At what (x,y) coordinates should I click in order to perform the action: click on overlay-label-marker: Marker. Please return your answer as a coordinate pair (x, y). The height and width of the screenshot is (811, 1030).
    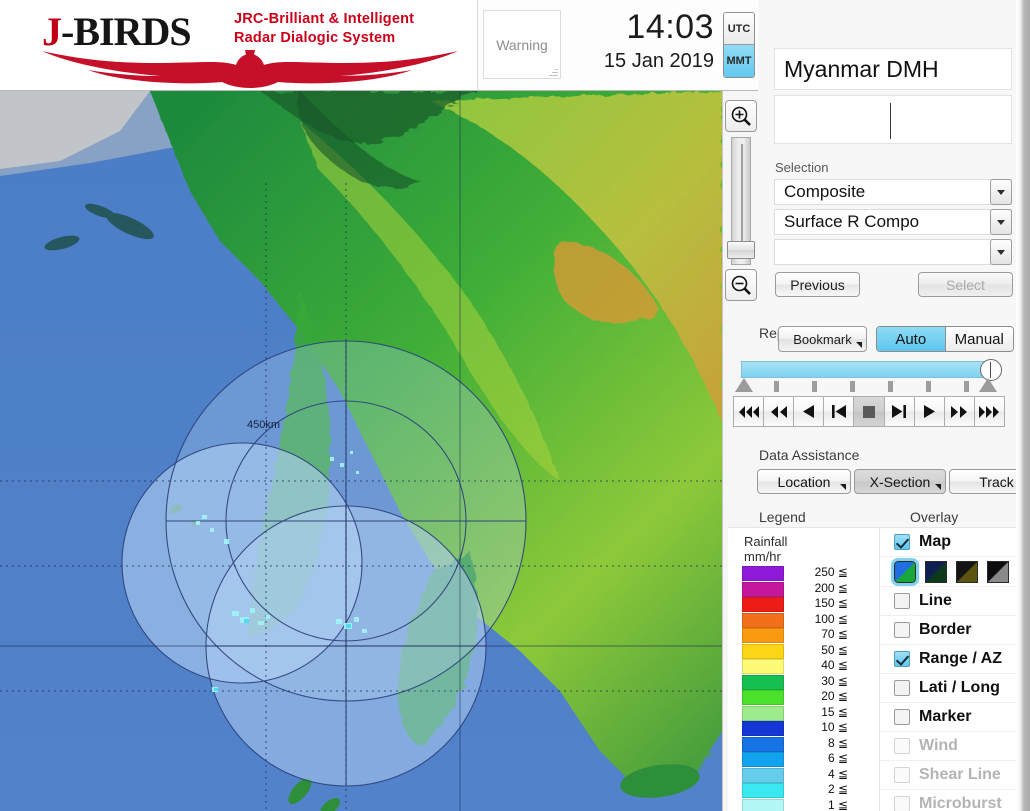
    Looking at the image, I should click on (945, 716).